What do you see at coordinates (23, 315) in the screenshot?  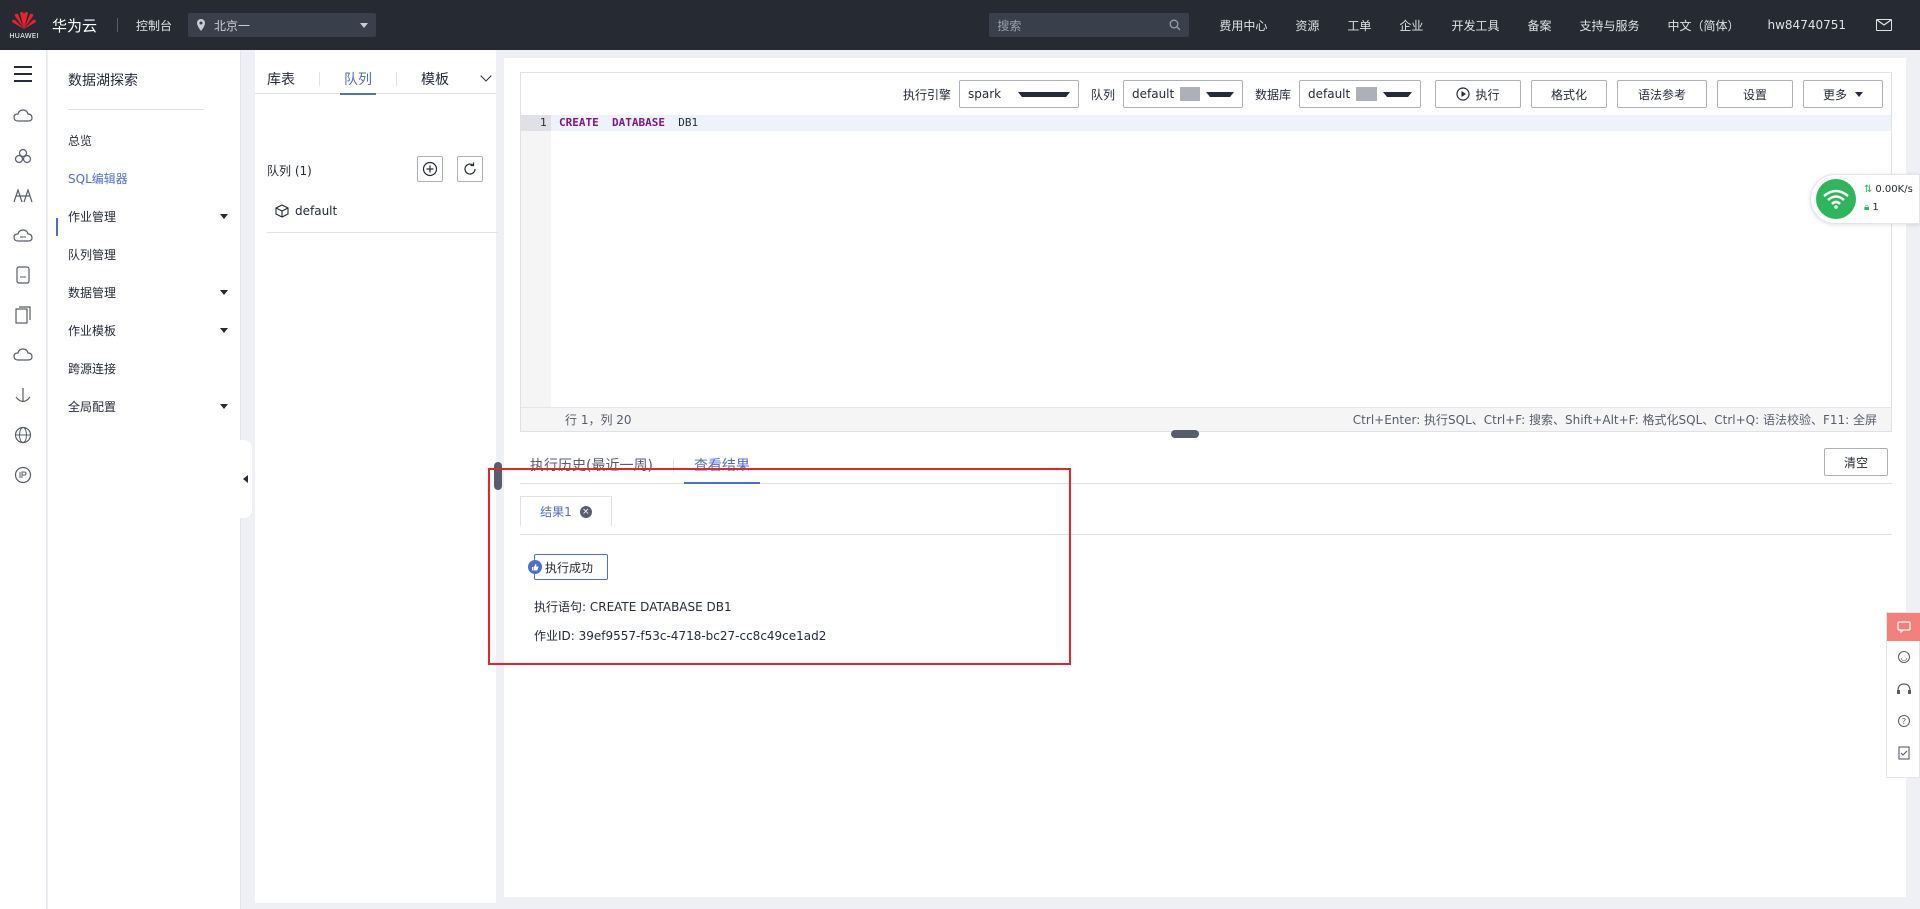 I see `document-icon` at bounding box center [23, 315].